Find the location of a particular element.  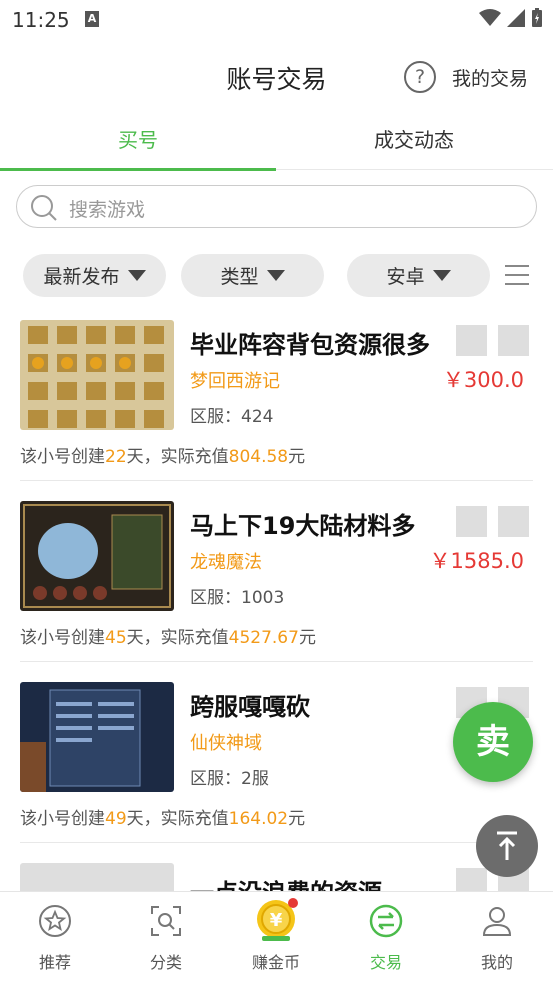

listing-game: 梦回西游记 is located at coordinates (235, 381).